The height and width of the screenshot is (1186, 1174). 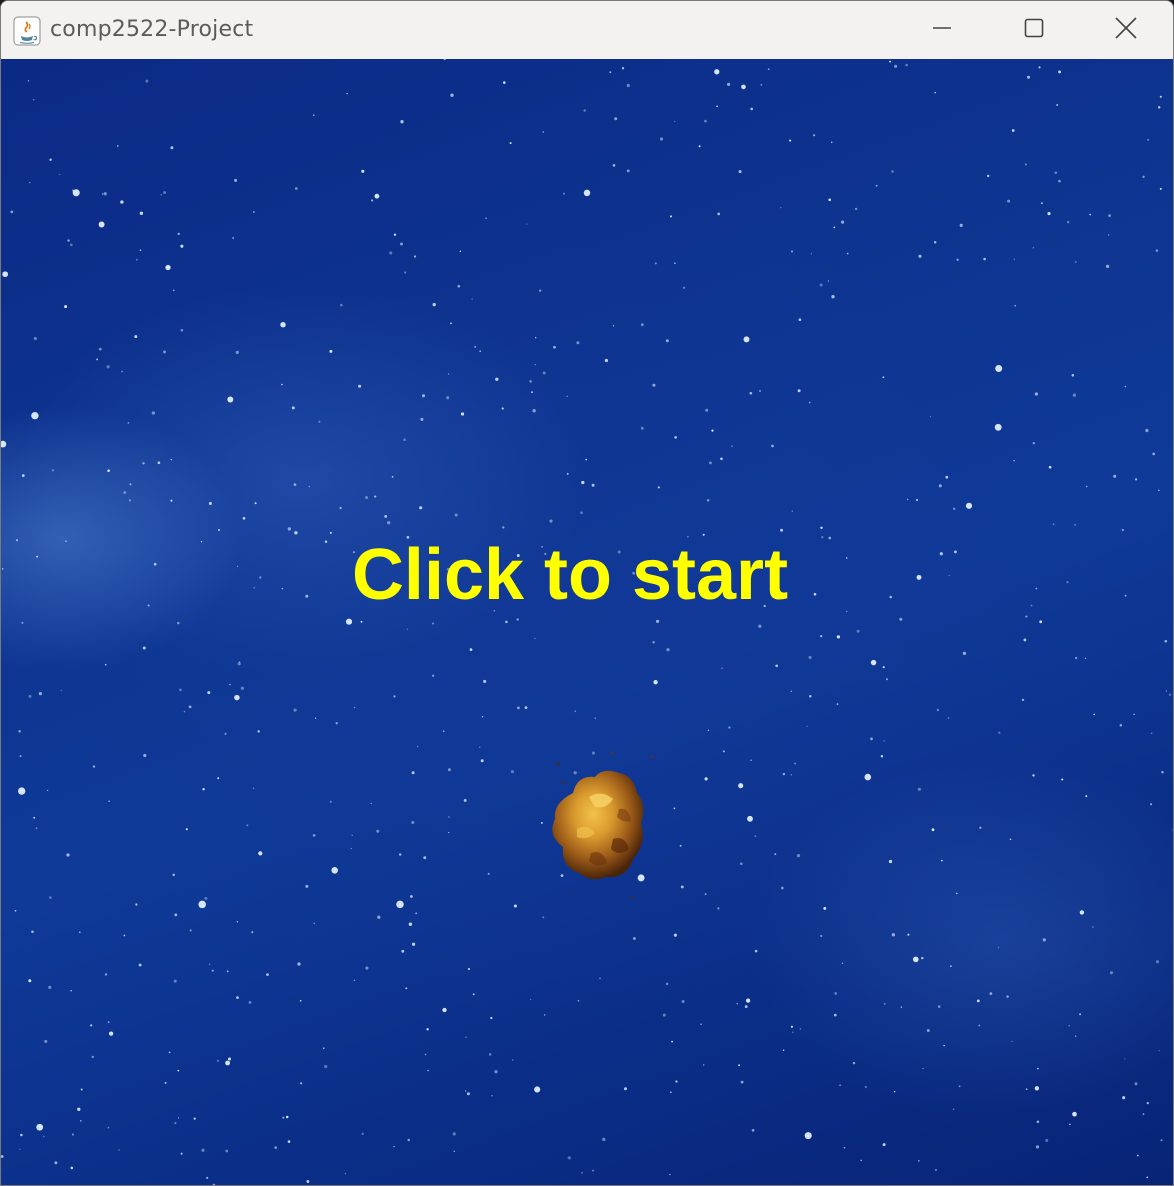 What do you see at coordinates (587, 30) in the screenshot?
I see `title-bar: comp2522-Project` at bounding box center [587, 30].